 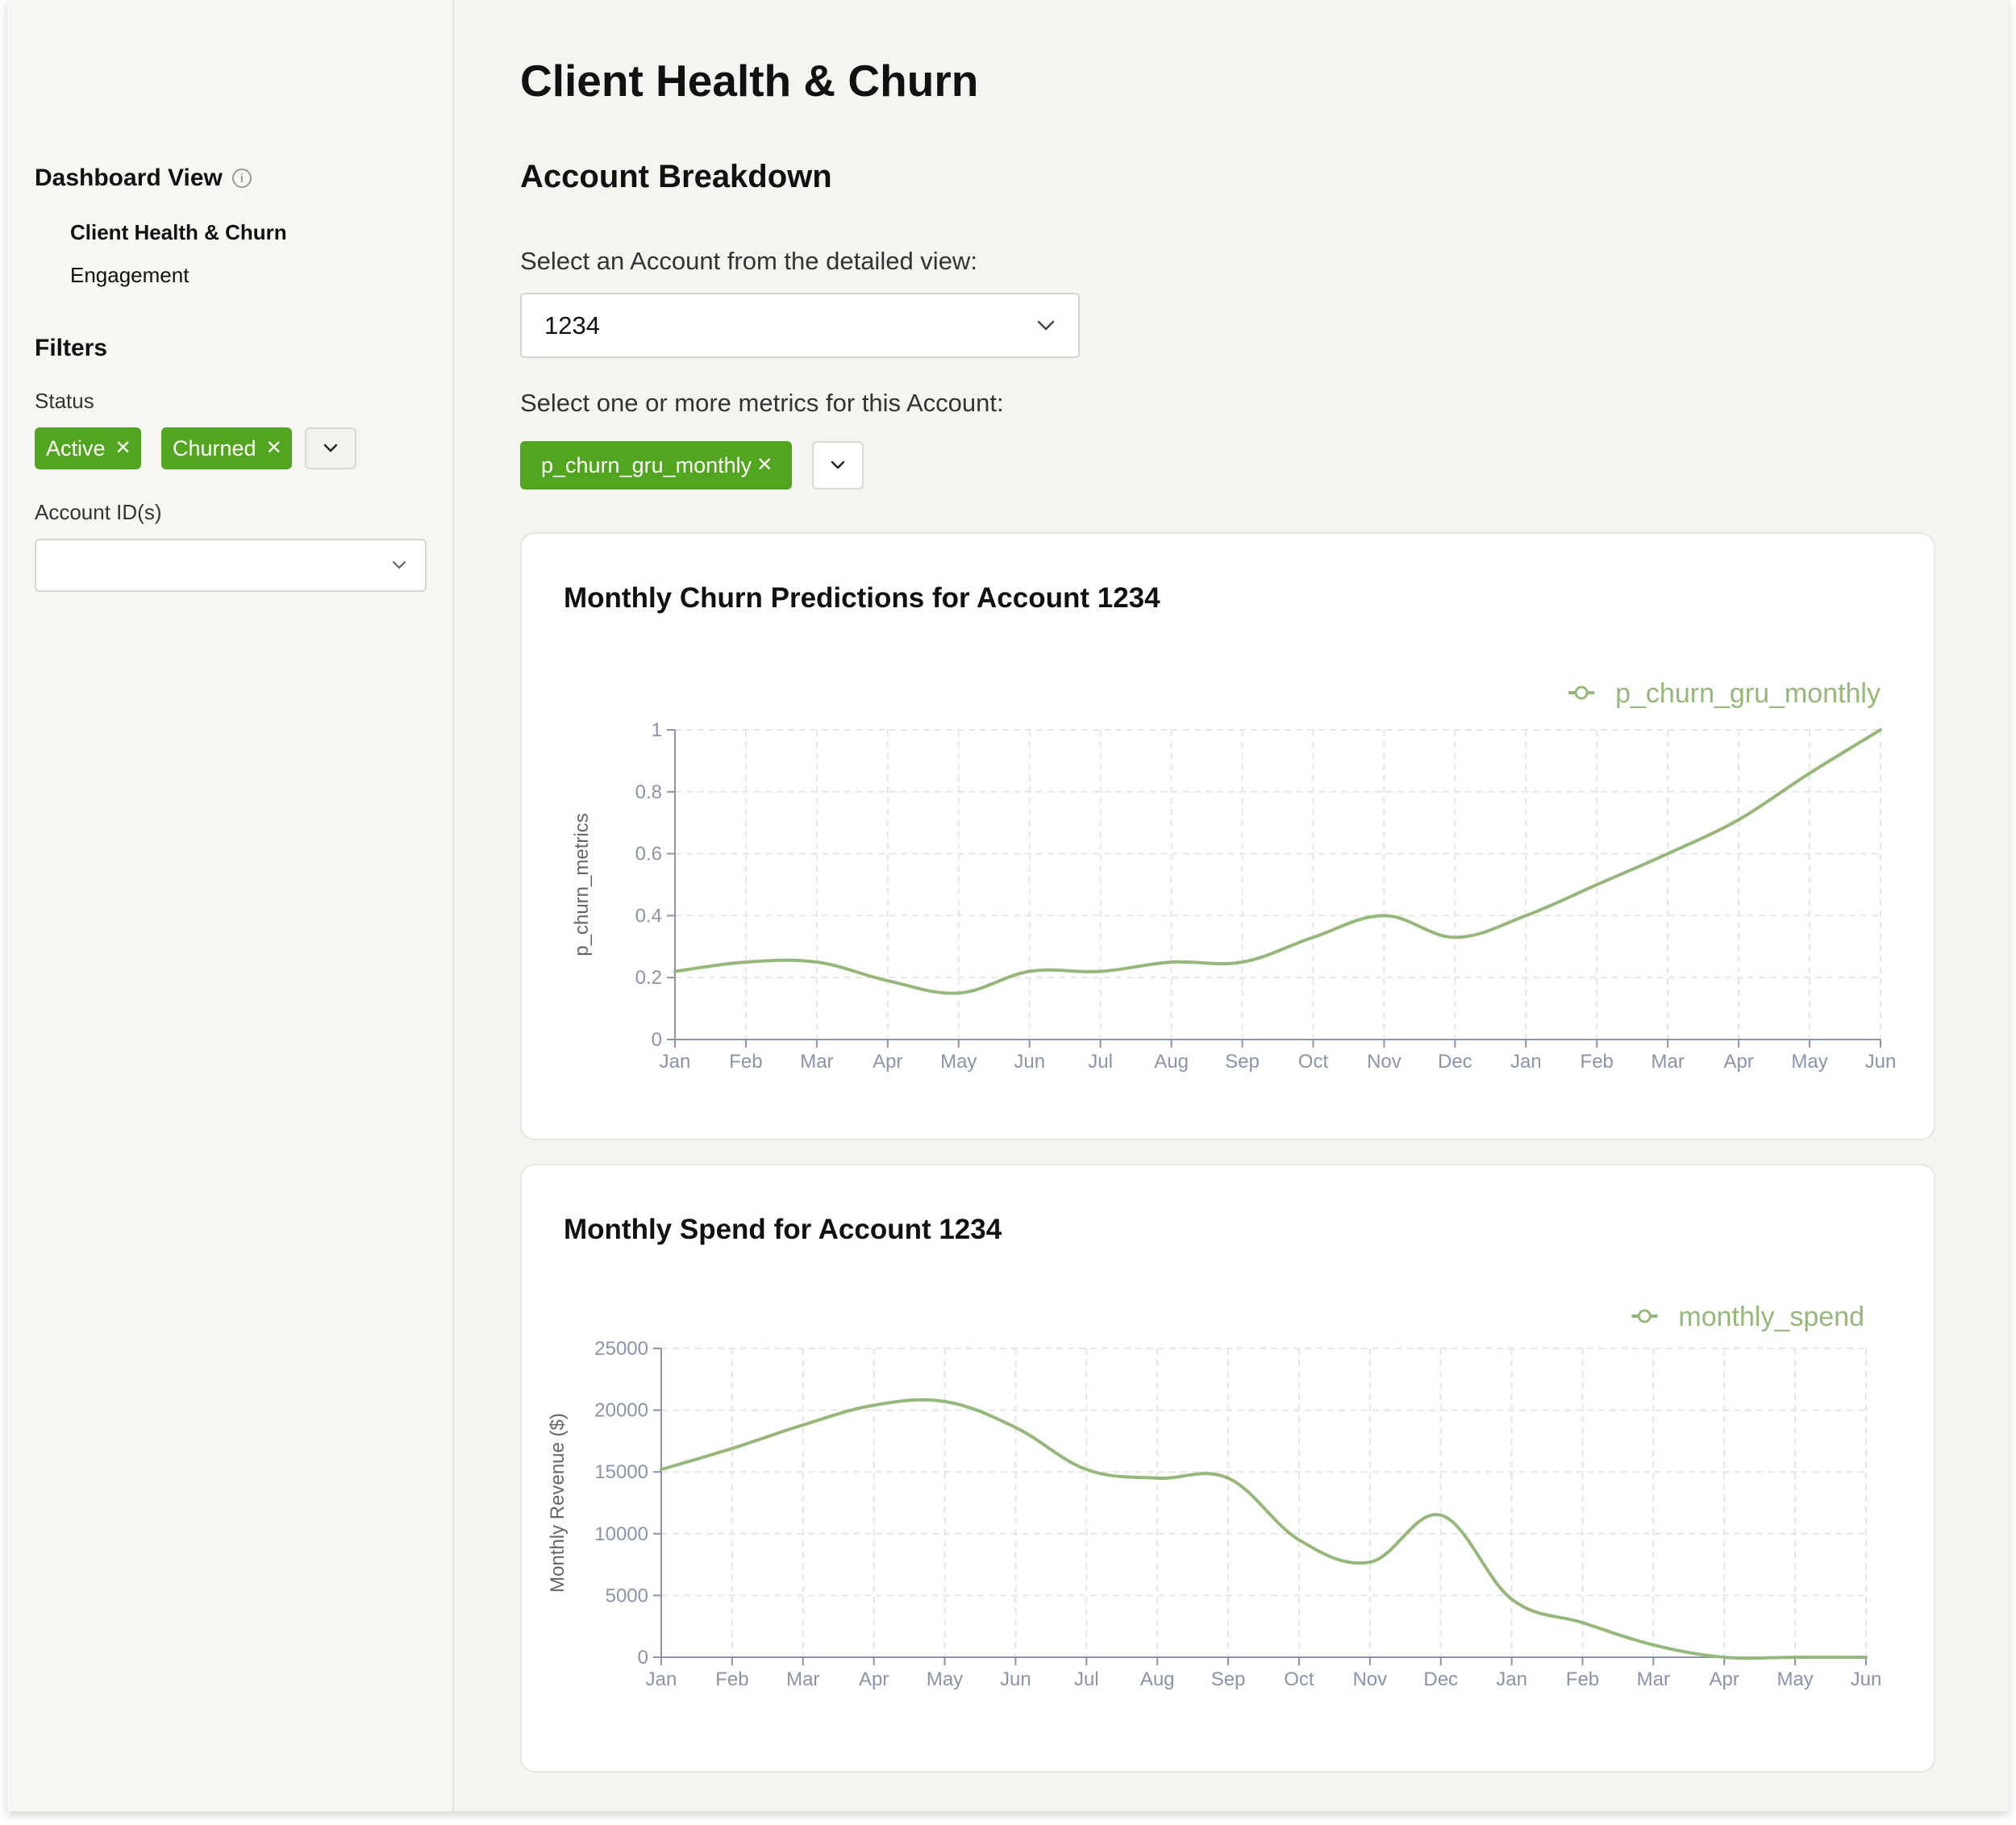 What do you see at coordinates (621, 1534) in the screenshot?
I see `y-tick-label: 10000` at bounding box center [621, 1534].